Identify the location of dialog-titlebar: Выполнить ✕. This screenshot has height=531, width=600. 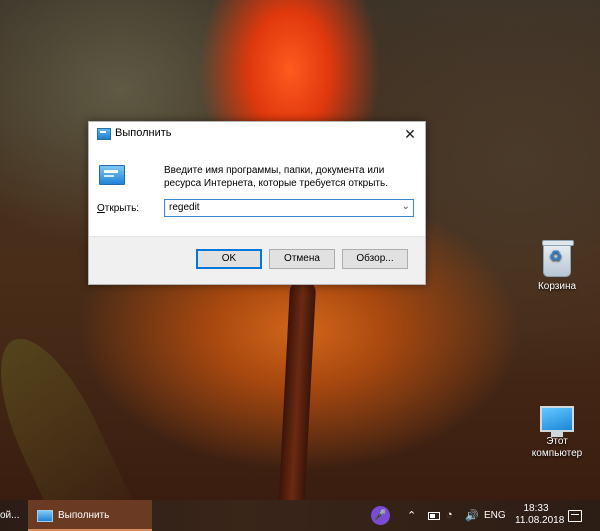
(257, 134).